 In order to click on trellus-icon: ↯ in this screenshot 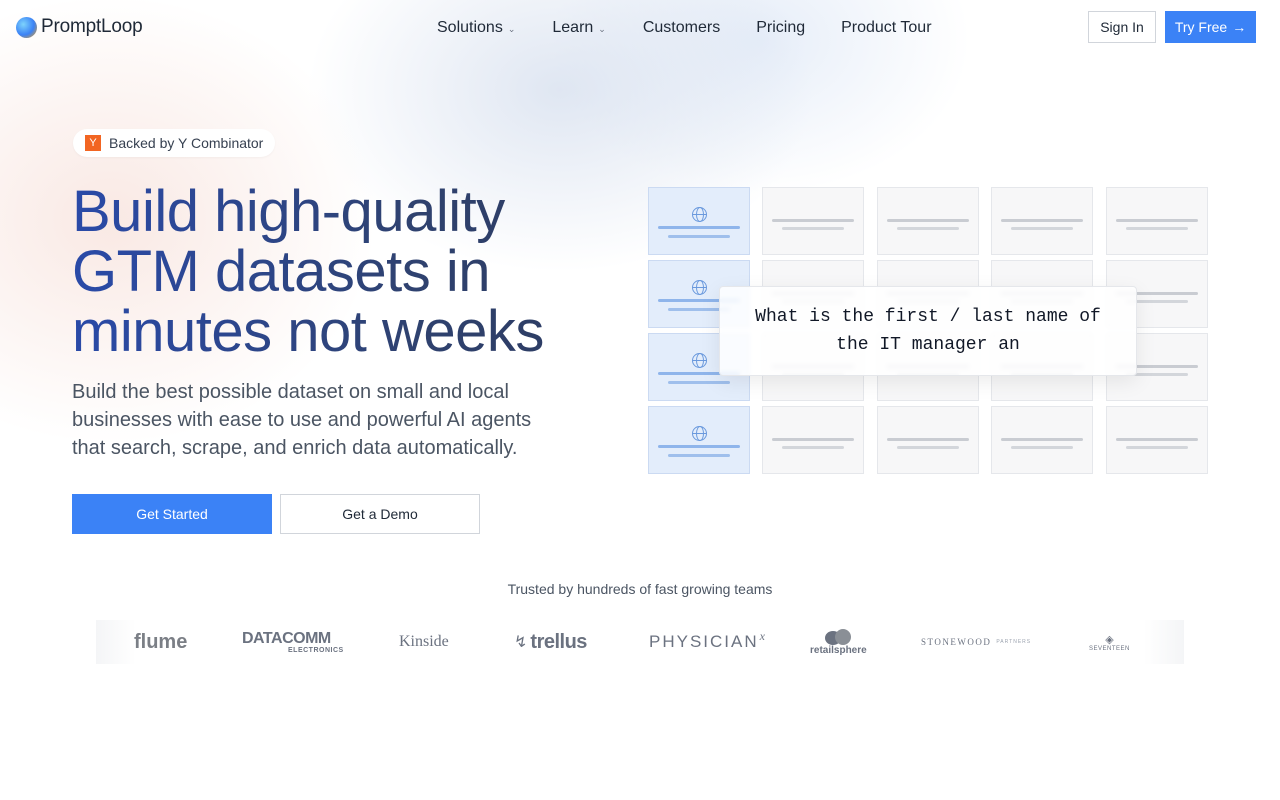, I will do `click(521, 642)`.